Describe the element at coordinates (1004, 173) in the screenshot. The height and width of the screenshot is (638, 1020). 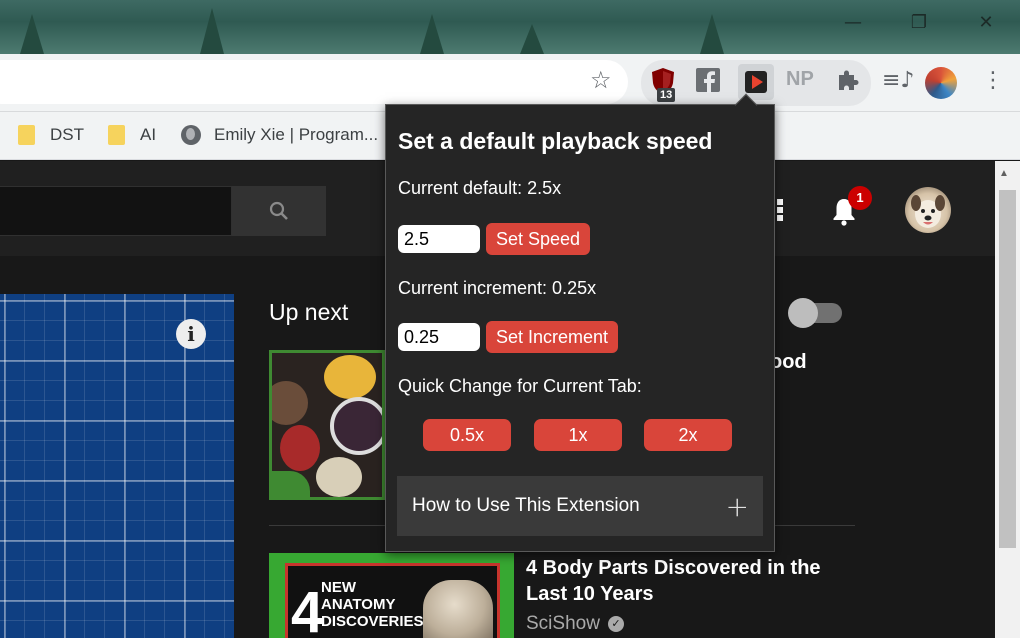
I see `scroll-up-arrow-icon: ▲` at that location.